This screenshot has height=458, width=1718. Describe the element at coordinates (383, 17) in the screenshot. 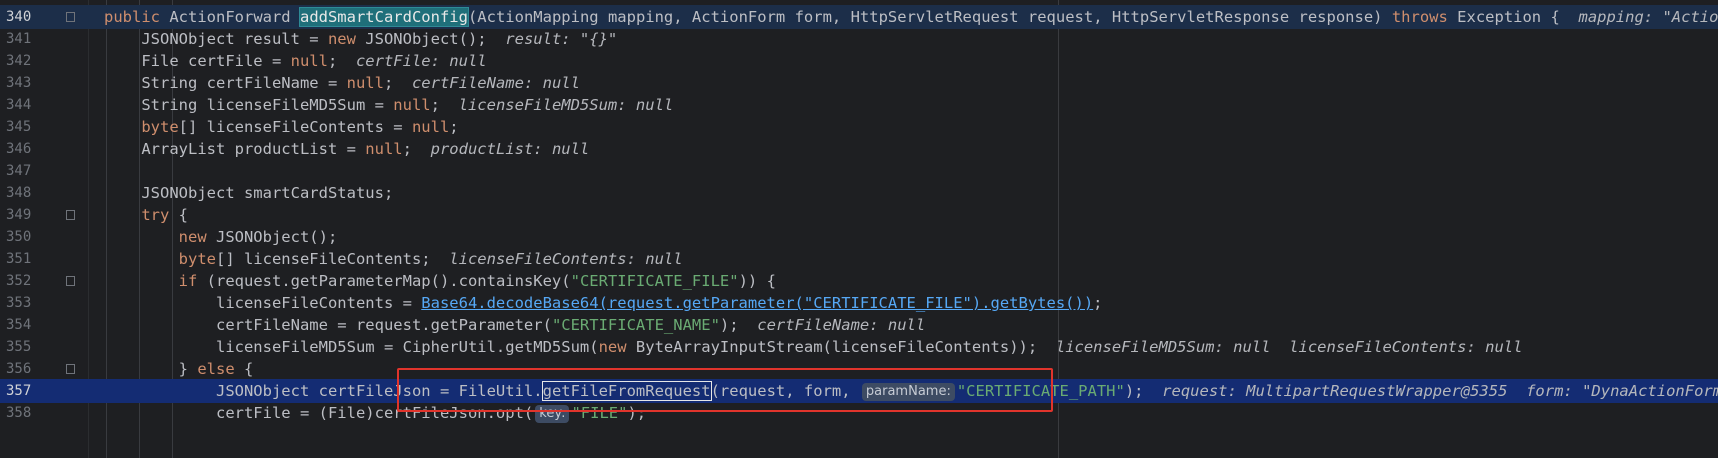

I see `code-token: addSmartCardConfig` at that location.